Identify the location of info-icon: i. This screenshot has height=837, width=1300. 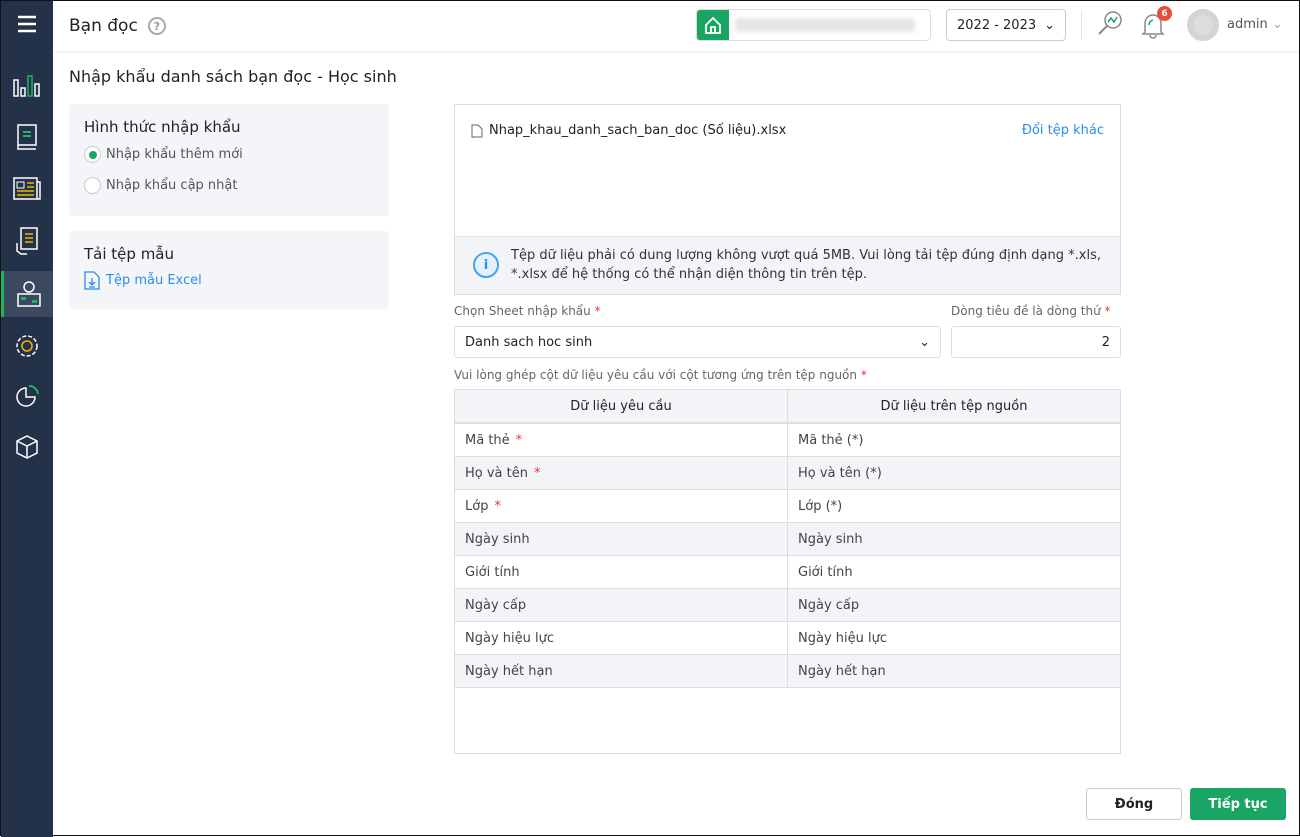
(486, 265).